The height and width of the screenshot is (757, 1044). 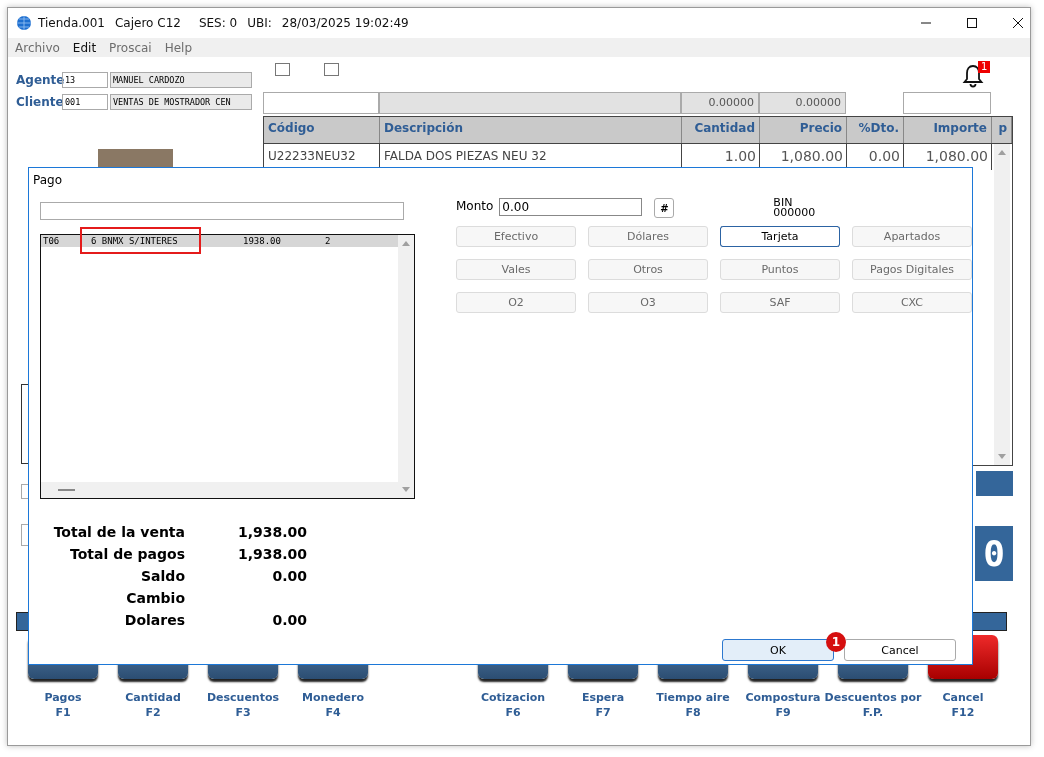 I want to click on window-title: SES: 0, so click(x=218, y=23).